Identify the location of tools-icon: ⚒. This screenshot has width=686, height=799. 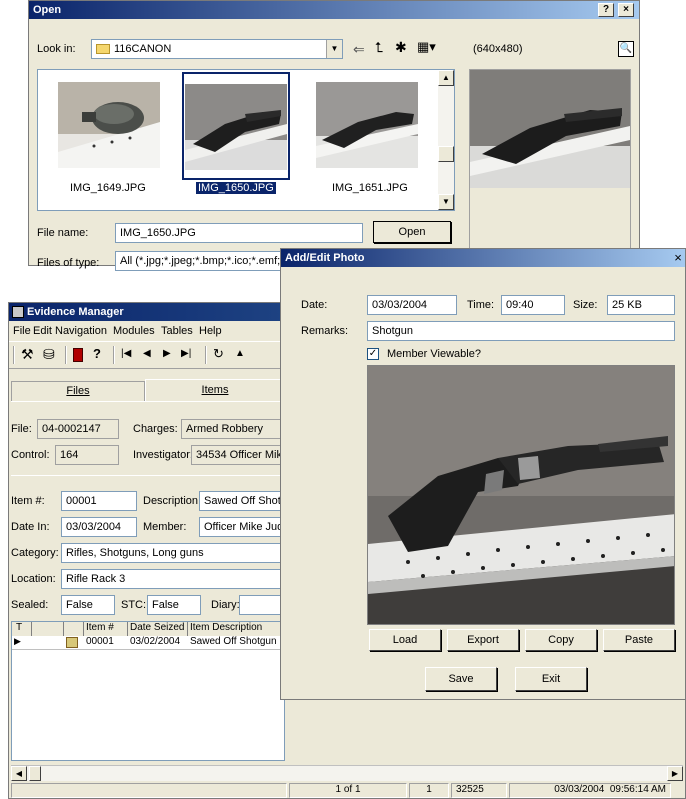
(27, 354).